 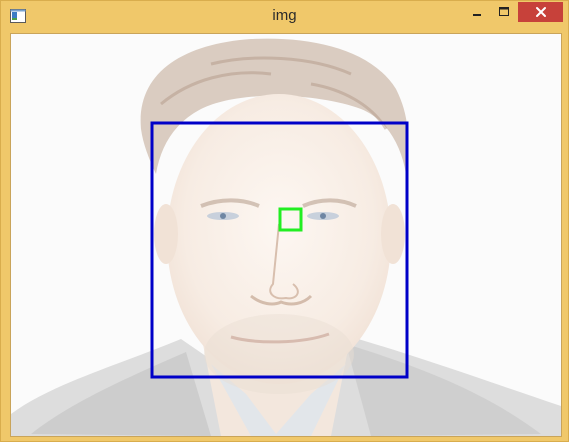 I want to click on minimize-button, so click(x=477, y=12).